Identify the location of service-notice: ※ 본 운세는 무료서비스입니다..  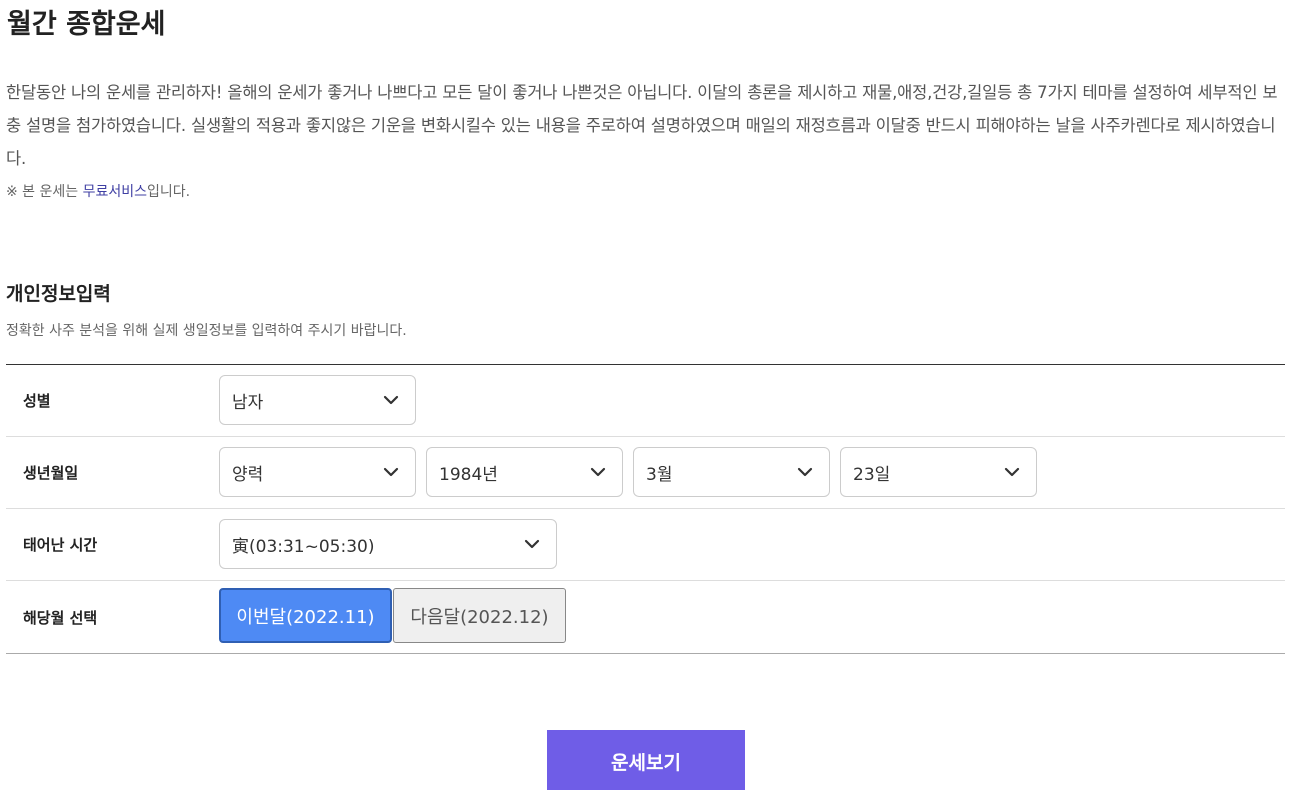
(98, 191).